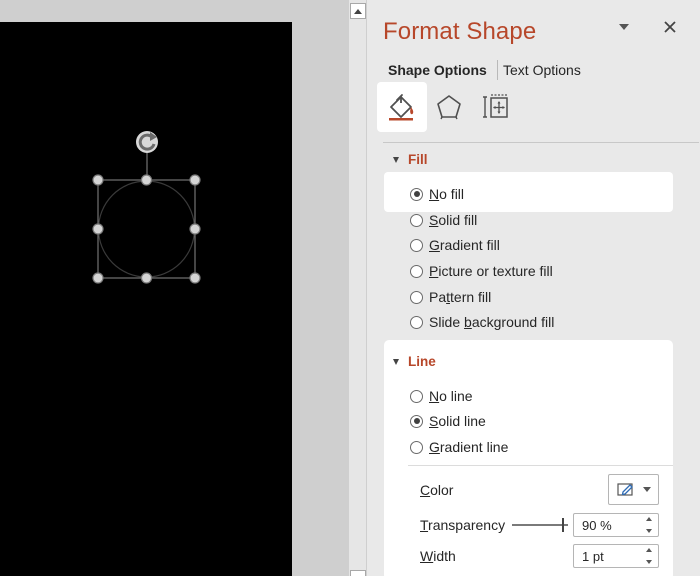 The width and height of the screenshot is (700, 576). I want to click on tab-shape-options: Shape Options, so click(437, 70).